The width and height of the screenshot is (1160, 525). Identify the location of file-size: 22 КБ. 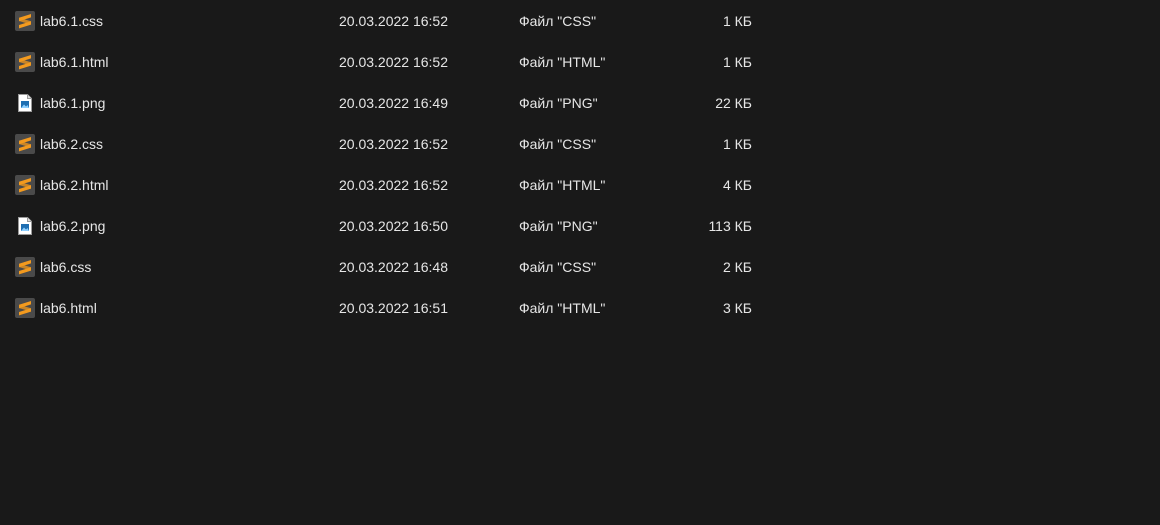
(733, 103).